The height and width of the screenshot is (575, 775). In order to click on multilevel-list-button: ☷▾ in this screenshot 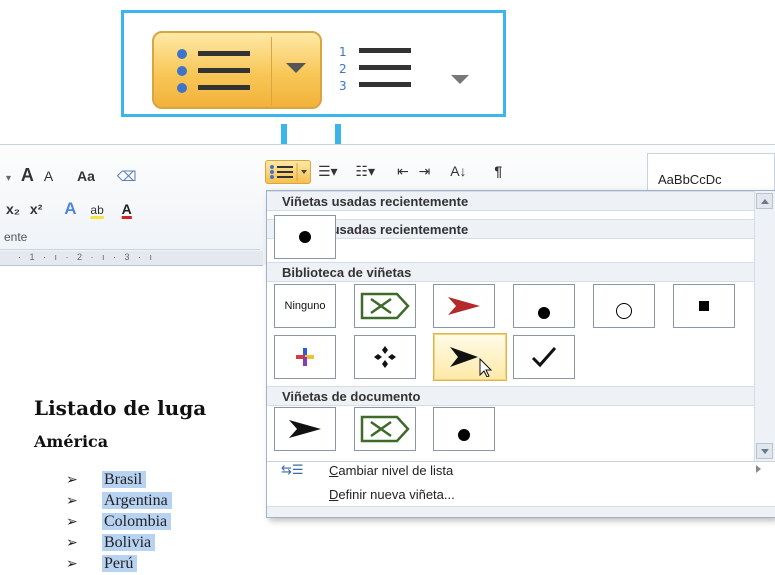, I will do `click(365, 171)`.